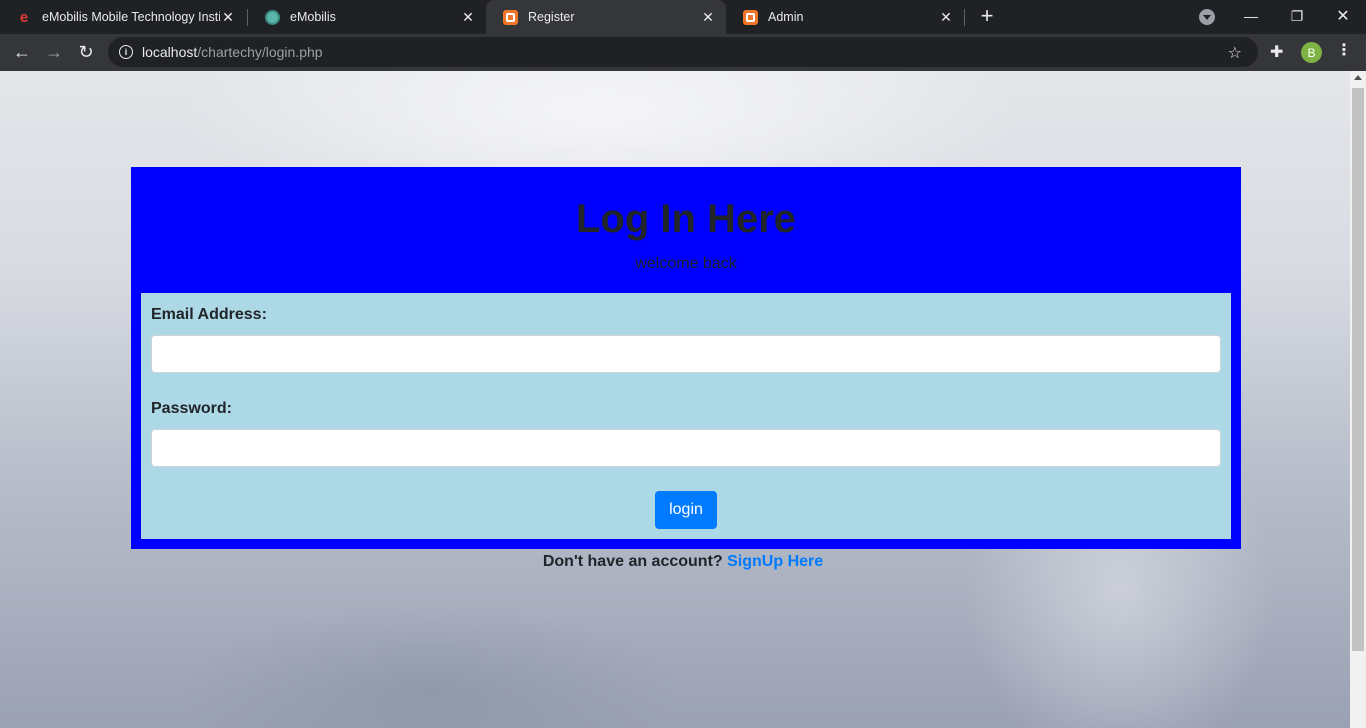 The width and height of the screenshot is (1366, 728). Describe the element at coordinates (272, 17) in the screenshot. I see `globe-icon` at that location.